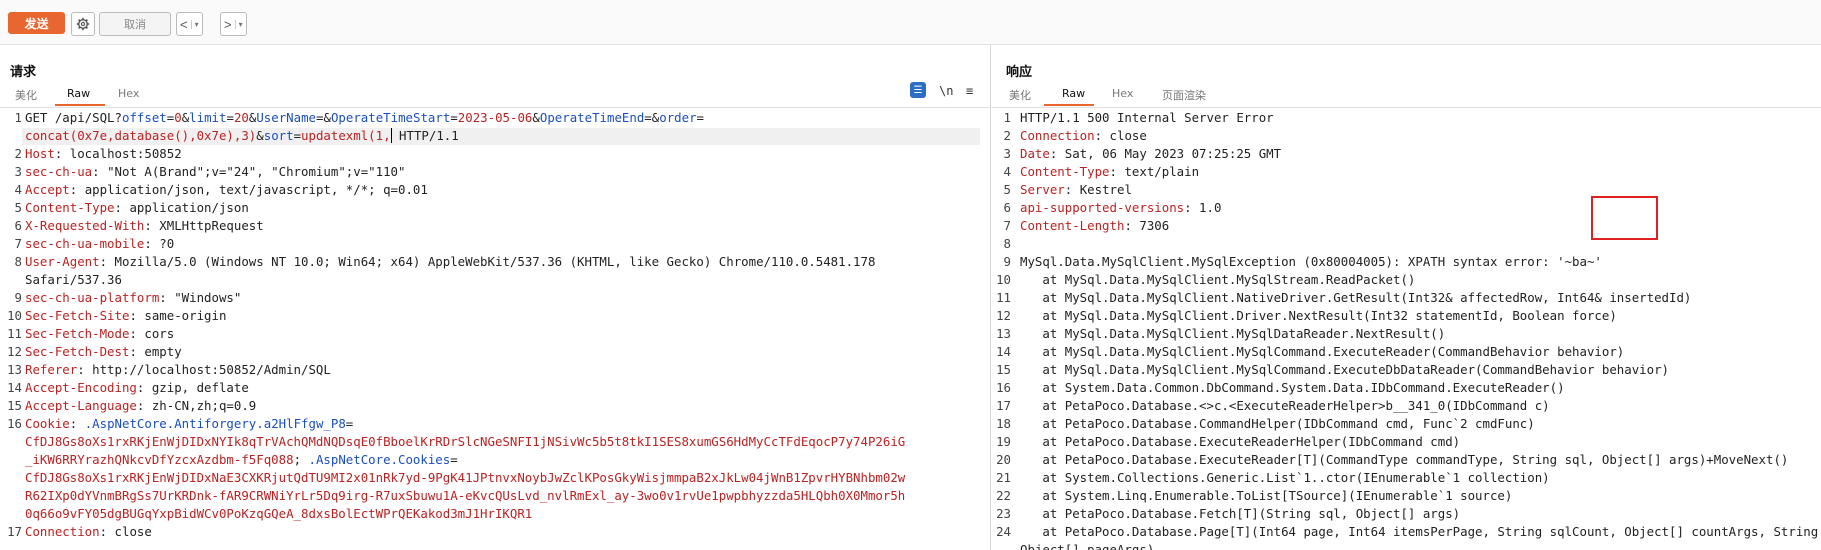  I want to click on line-number: 14, so click(1003, 351).